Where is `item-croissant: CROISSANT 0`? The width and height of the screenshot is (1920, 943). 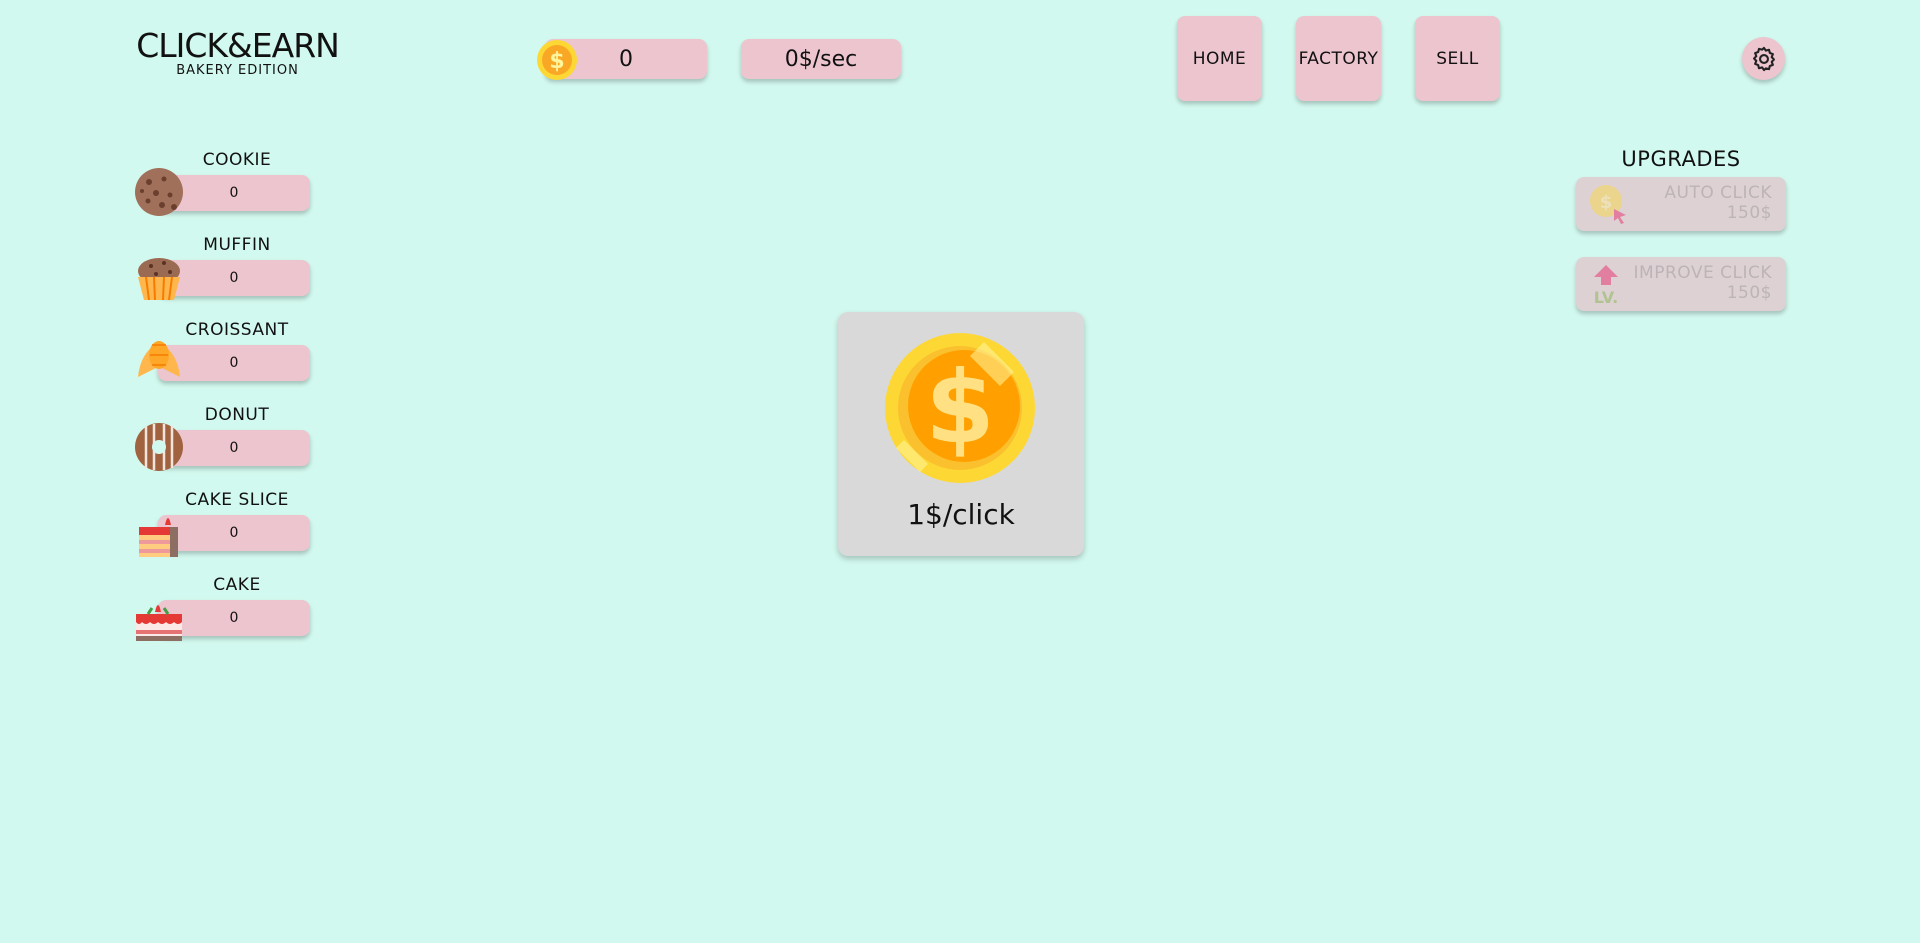 item-croissant: CROISSANT 0 is located at coordinates (222, 352).